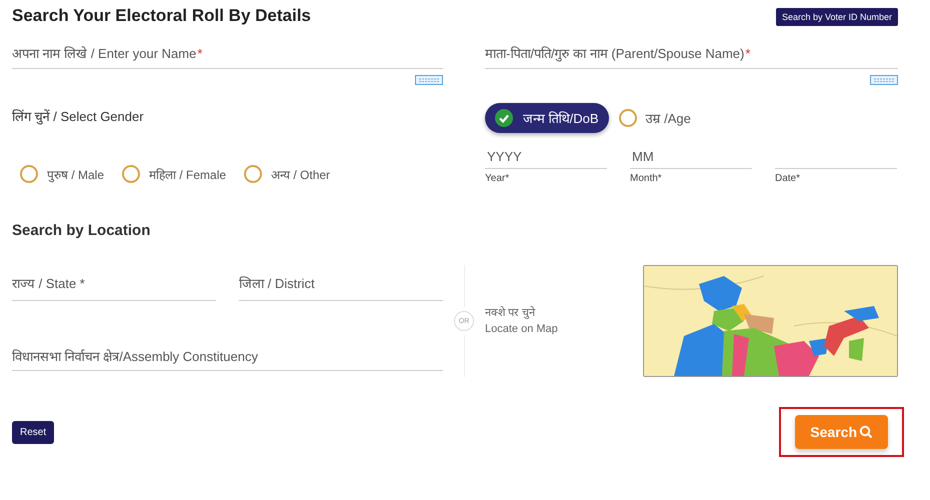 The height and width of the screenshot is (500, 930). What do you see at coordinates (866, 432) in the screenshot?
I see `search-icon` at bounding box center [866, 432].